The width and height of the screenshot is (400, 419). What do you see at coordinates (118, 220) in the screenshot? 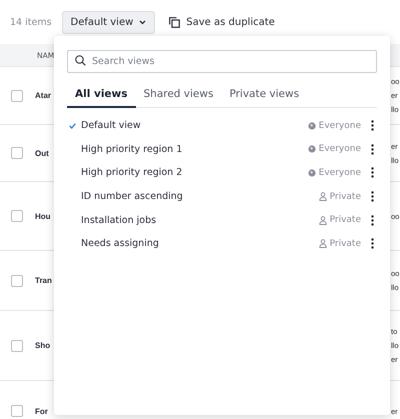
I see `view-item: Installation jobs` at bounding box center [118, 220].